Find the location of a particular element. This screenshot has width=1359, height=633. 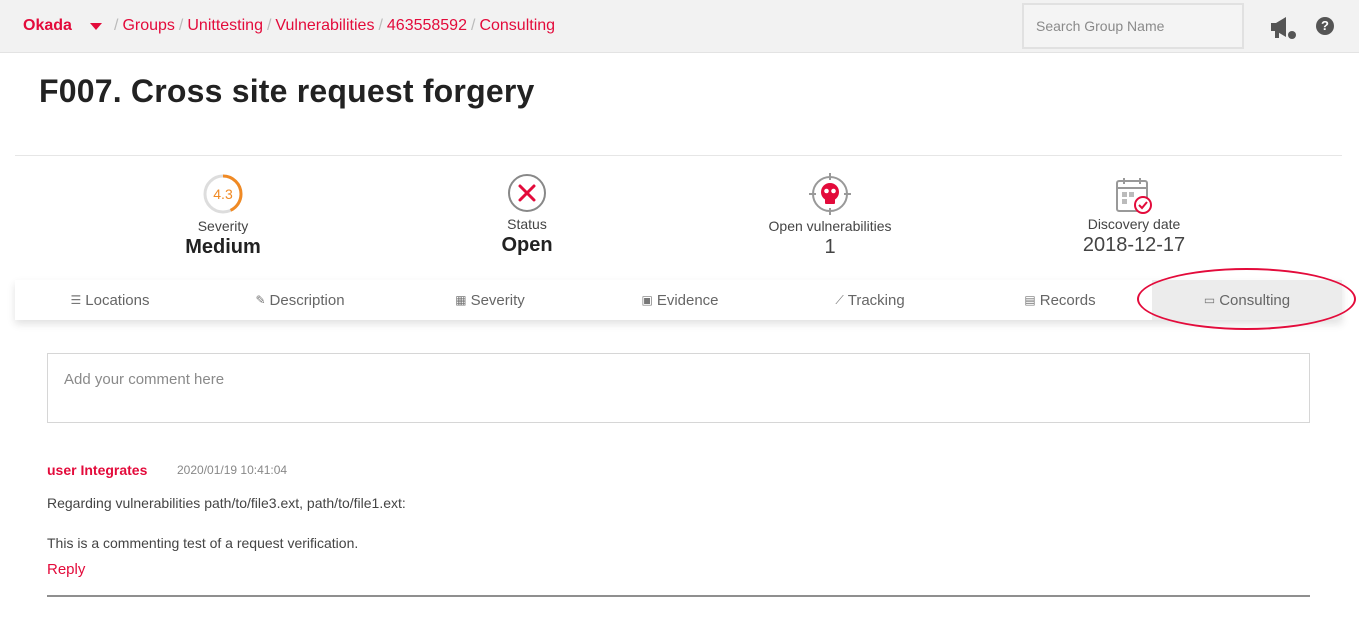

tab-records: ▤ Records is located at coordinates (1060, 300).